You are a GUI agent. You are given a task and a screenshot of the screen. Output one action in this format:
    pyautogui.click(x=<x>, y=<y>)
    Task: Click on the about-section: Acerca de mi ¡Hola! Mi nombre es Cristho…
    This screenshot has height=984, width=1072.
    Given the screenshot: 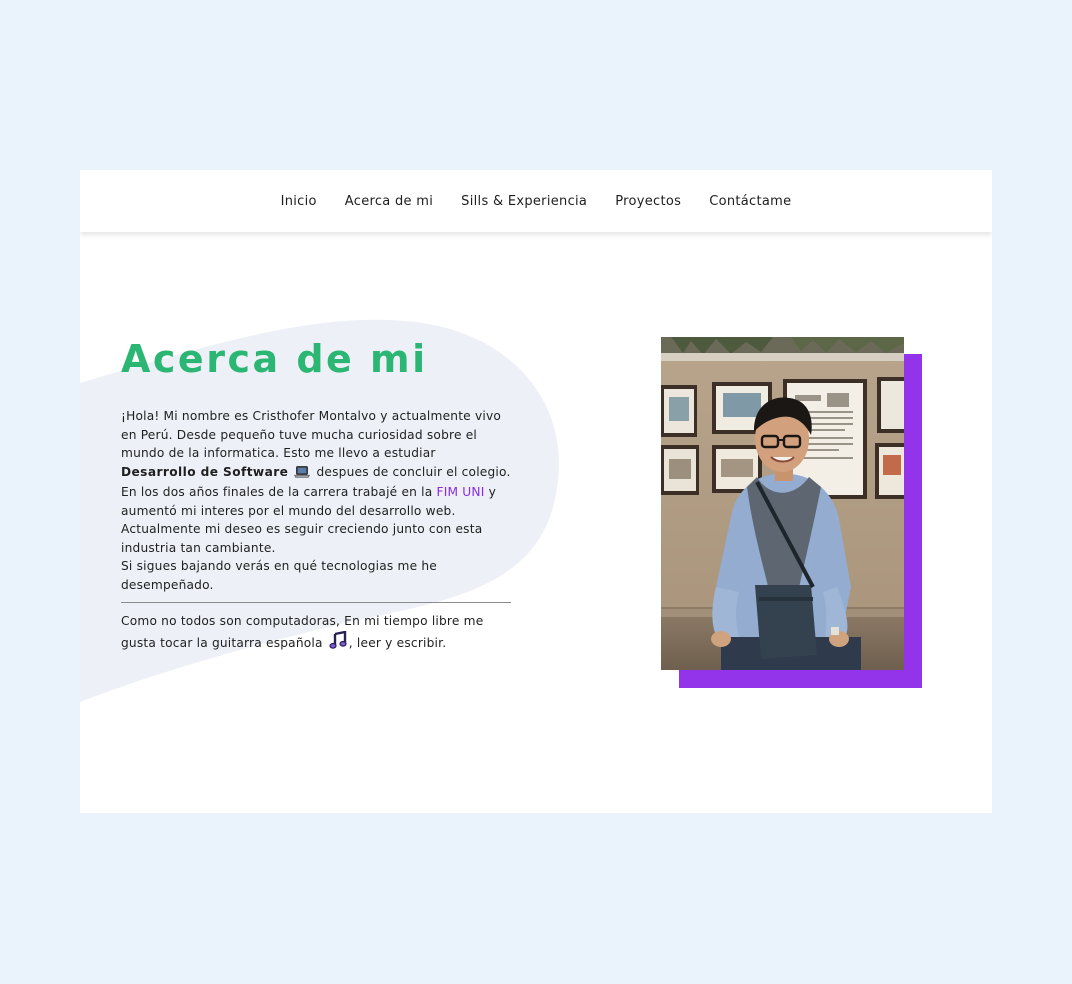 What is the action you would take?
    pyautogui.click(x=317, y=494)
    